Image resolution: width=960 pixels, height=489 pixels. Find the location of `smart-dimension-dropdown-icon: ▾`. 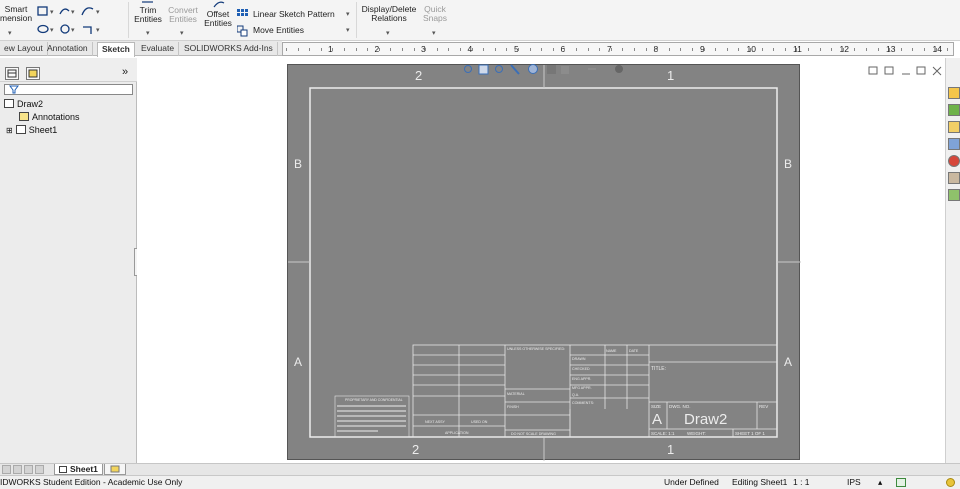

smart-dimension-dropdown-icon: ▾ is located at coordinates (10, 33).